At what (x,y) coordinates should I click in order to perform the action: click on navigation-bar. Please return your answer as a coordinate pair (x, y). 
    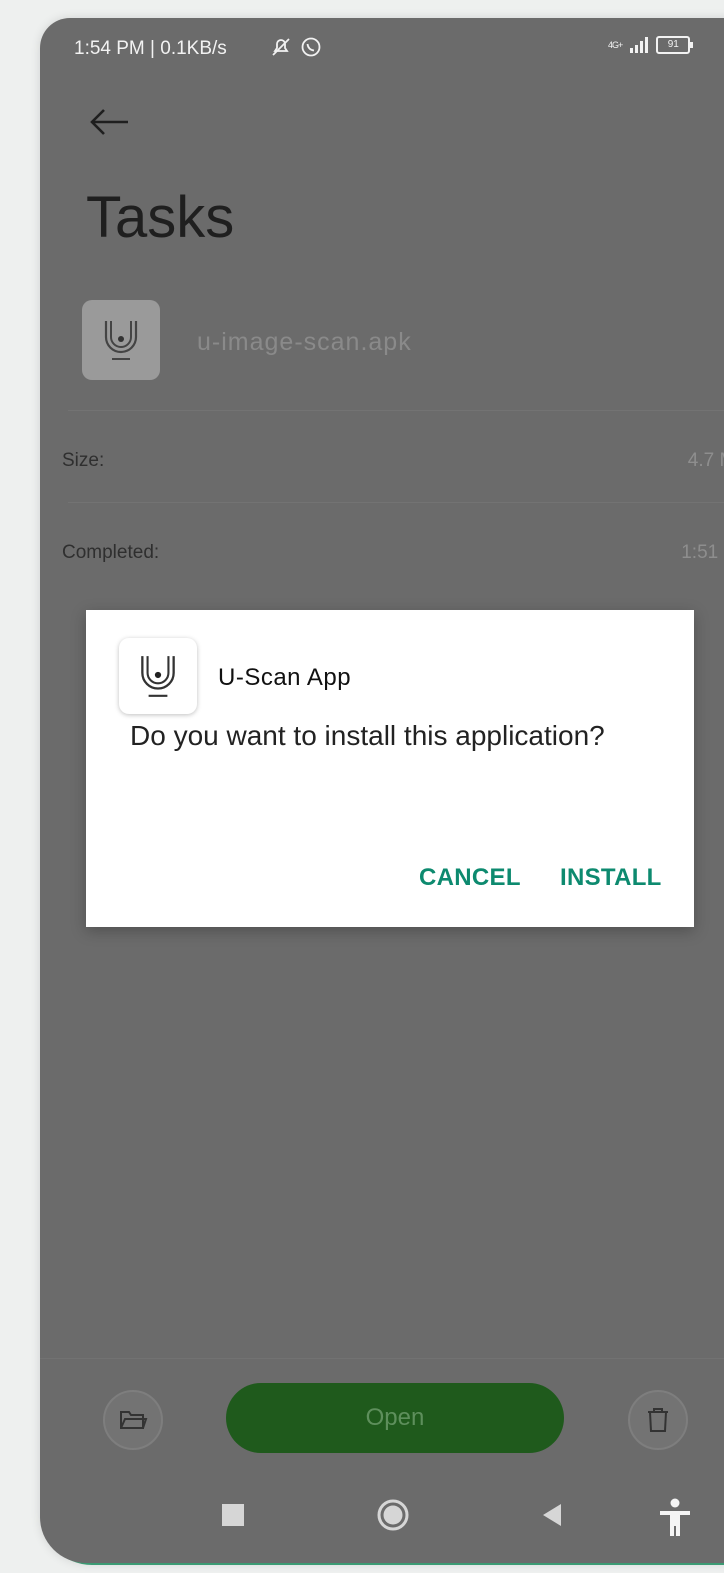
    Looking at the image, I should click on (382, 1518).